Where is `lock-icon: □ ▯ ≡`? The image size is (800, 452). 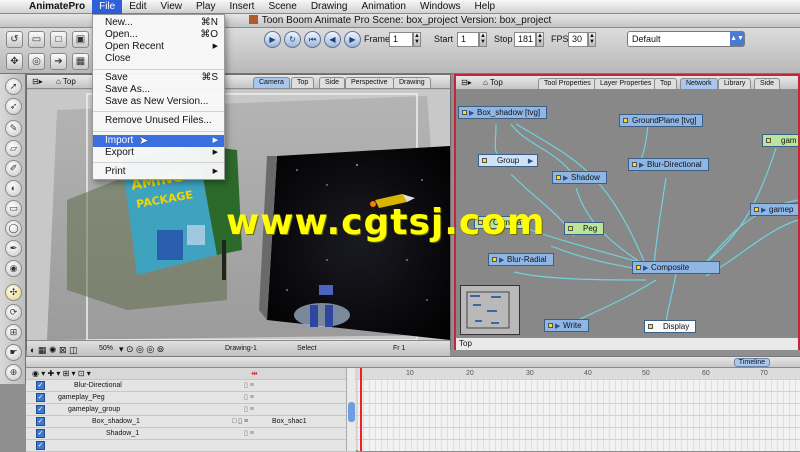 lock-icon: □ ▯ ≡ is located at coordinates (240, 421).